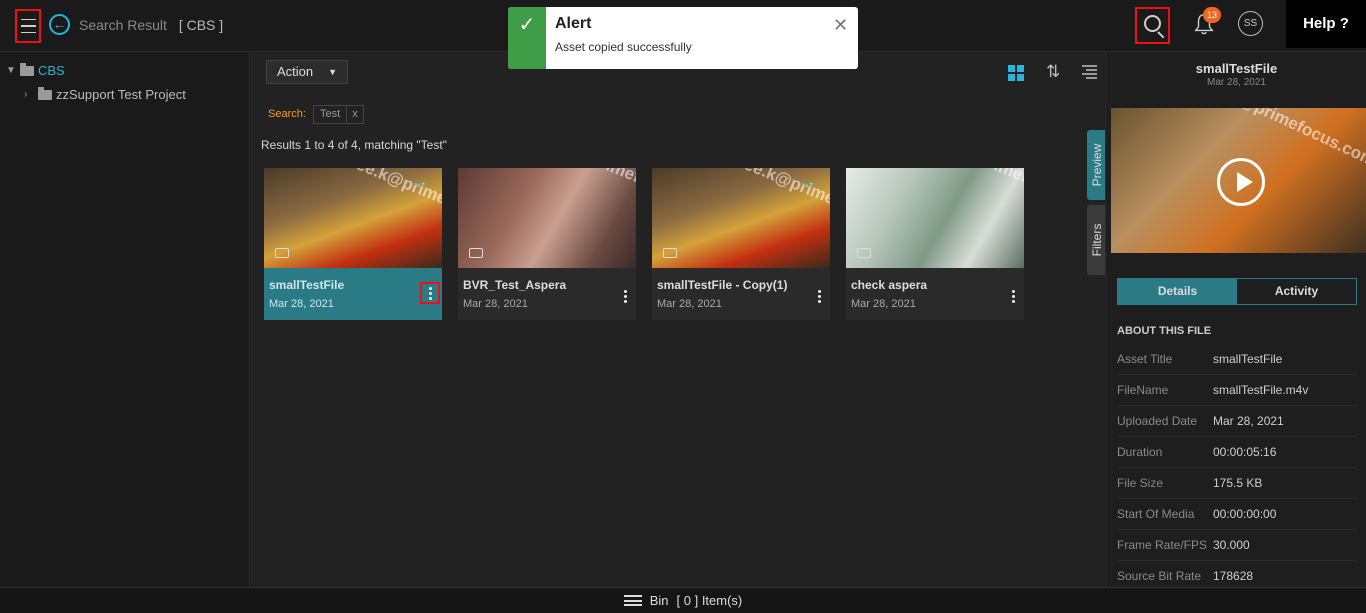  What do you see at coordinates (527, 38) in the screenshot?
I see `check-icon: ✓` at bounding box center [527, 38].